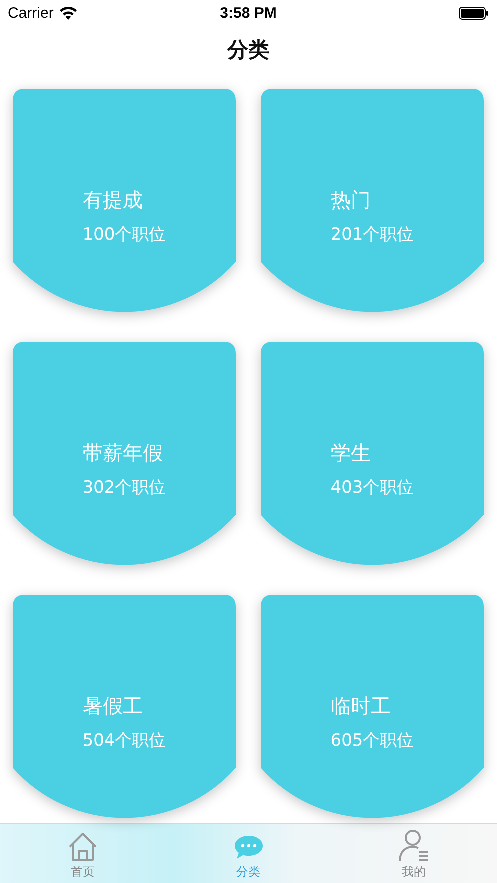 The image size is (497, 883). What do you see at coordinates (124, 741) in the screenshot?
I see `job-count: 504个职位` at bounding box center [124, 741].